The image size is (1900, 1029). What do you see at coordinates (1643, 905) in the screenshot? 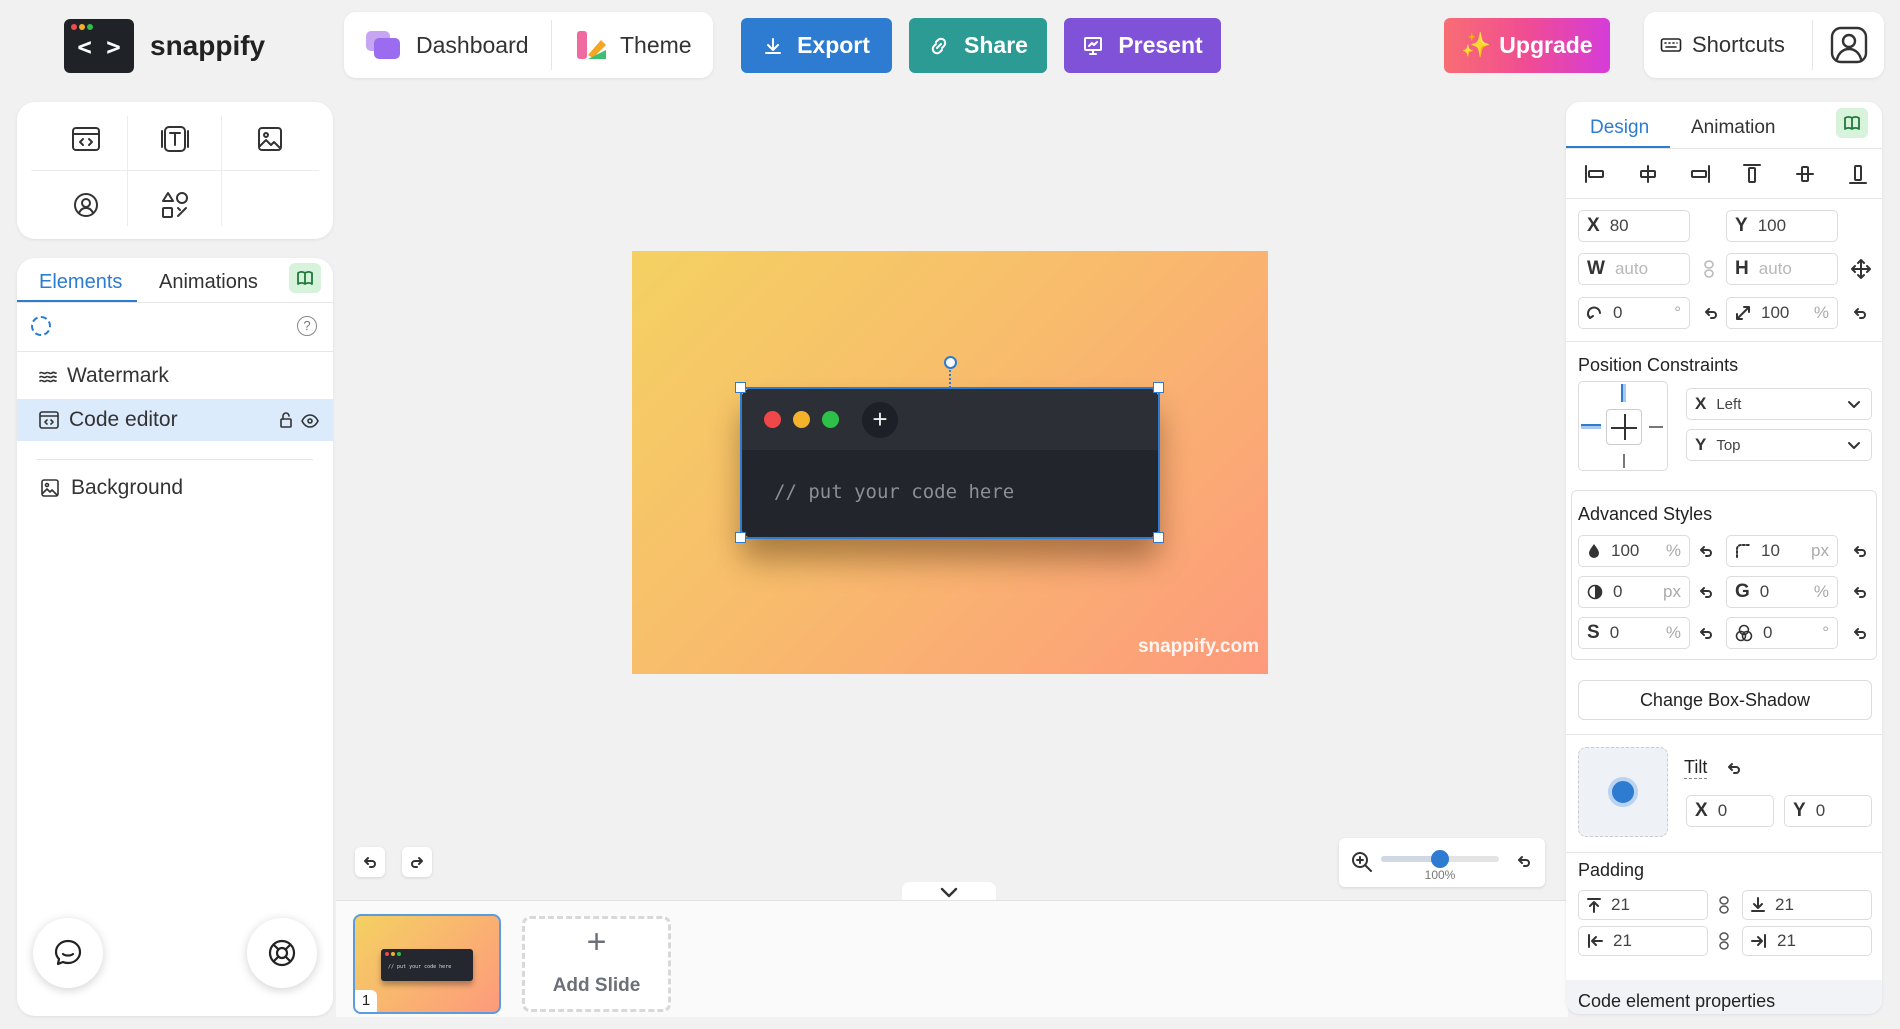
I see `padding-top-input: 21` at bounding box center [1643, 905].